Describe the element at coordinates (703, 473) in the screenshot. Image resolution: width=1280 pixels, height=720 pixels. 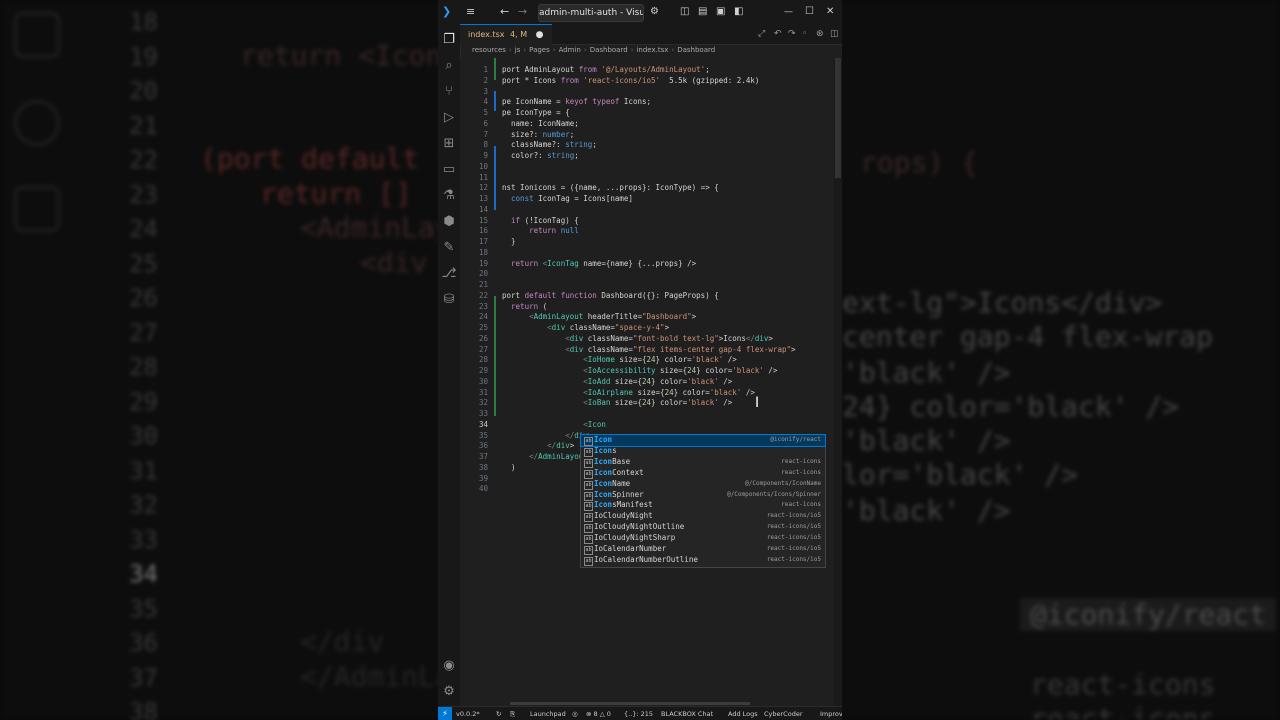
I see `suggestion-item: ab IconContext react-icons` at that location.